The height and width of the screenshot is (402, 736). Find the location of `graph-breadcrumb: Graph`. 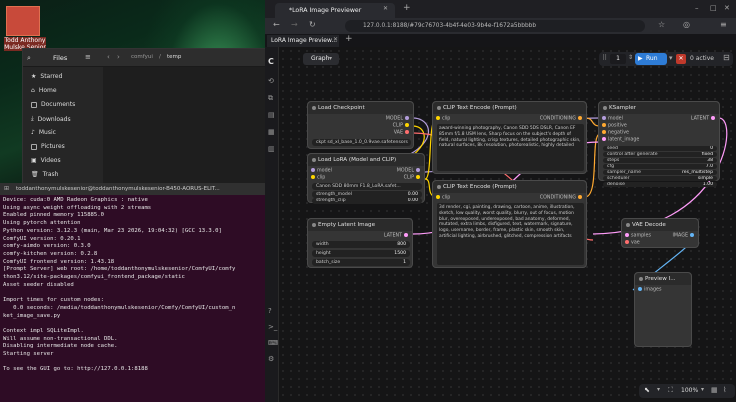

graph-breadcrumb: Graph is located at coordinates (321, 59).